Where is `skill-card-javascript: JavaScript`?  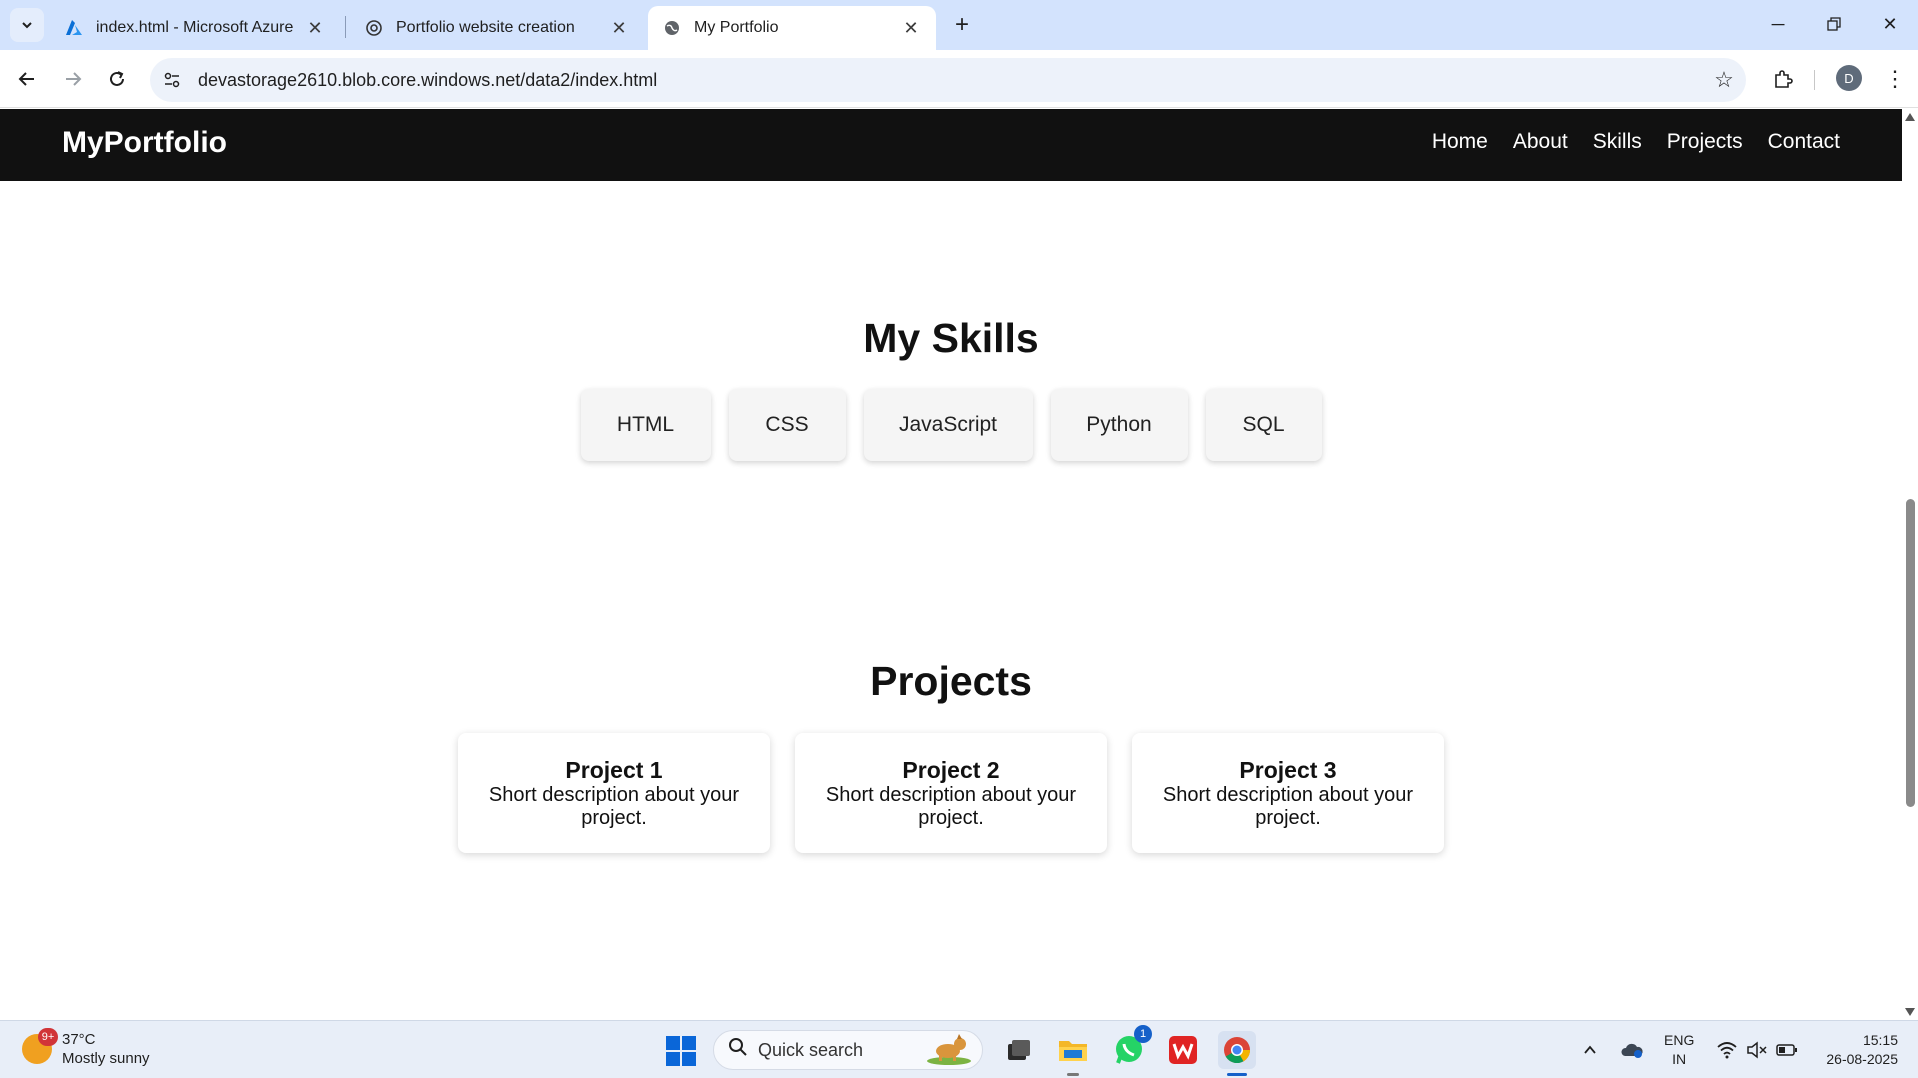 skill-card-javascript: JavaScript is located at coordinates (948, 425).